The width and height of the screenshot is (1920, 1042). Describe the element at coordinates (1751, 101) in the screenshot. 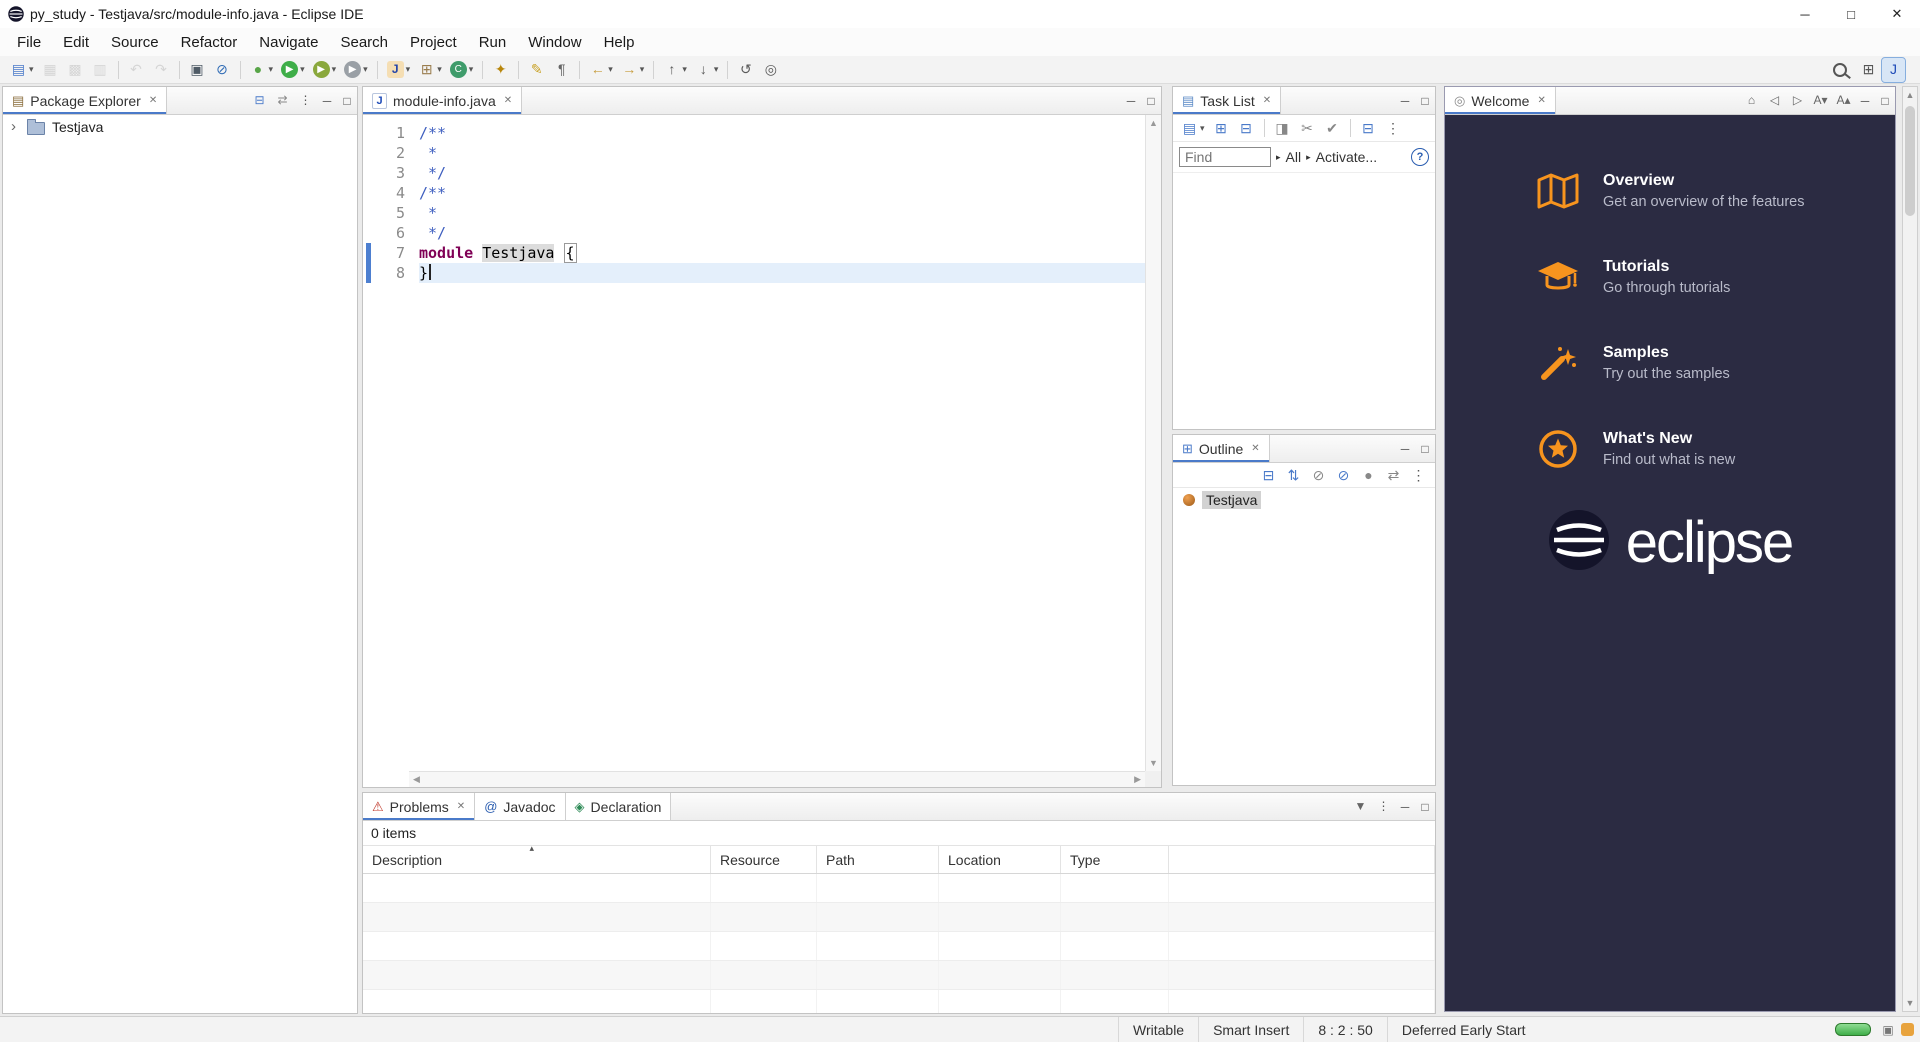

I see `home-button: ⌂` at that location.